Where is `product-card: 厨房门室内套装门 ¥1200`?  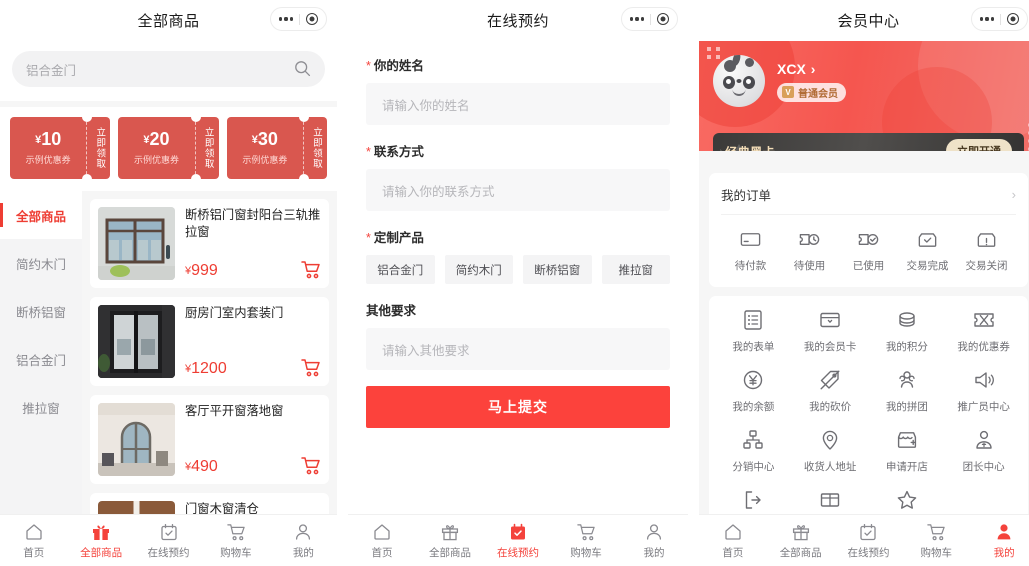
product-card: 厨房门室内套装门 ¥1200 is located at coordinates (209, 341).